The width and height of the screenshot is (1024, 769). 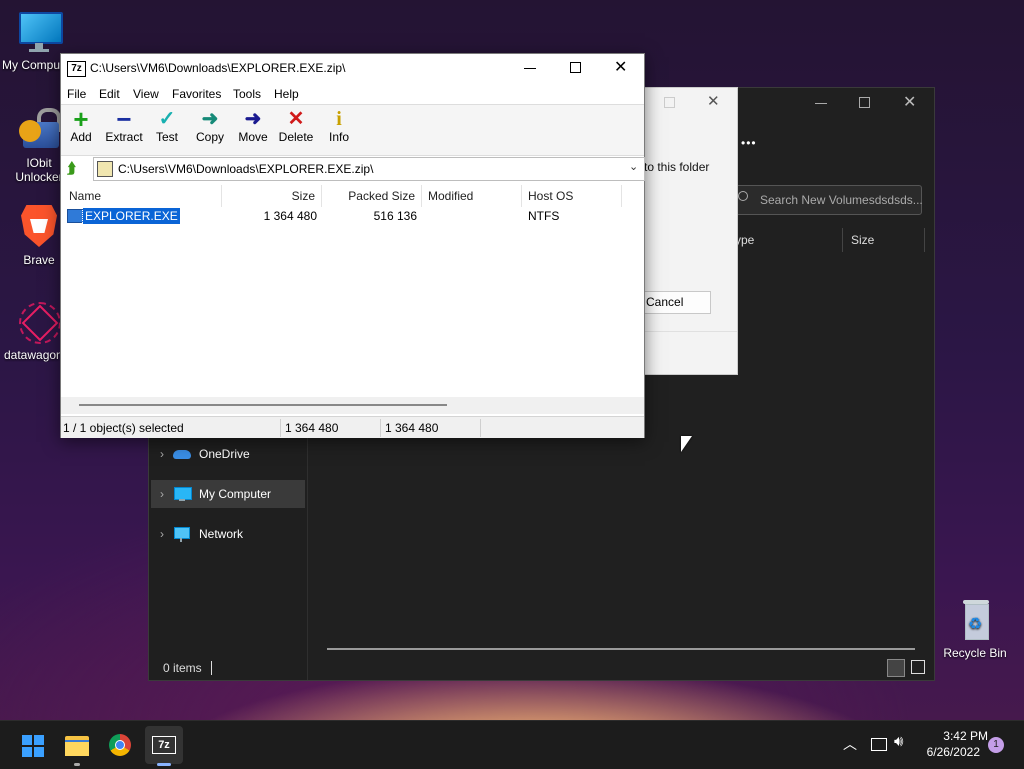 What do you see at coordinates (76, 69) in the screenshot?
I see `app-icon: 7z` at bounding box center [76, 69].